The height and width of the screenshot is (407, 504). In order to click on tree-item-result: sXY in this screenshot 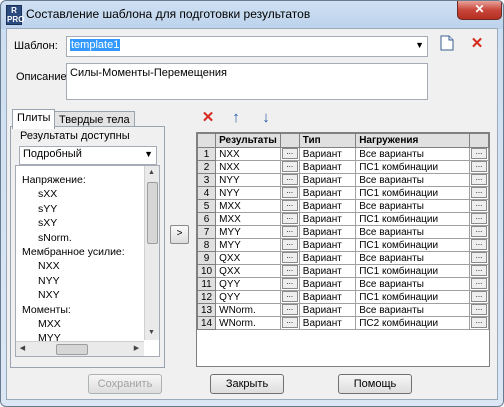, I will do `click(47, 223)`.